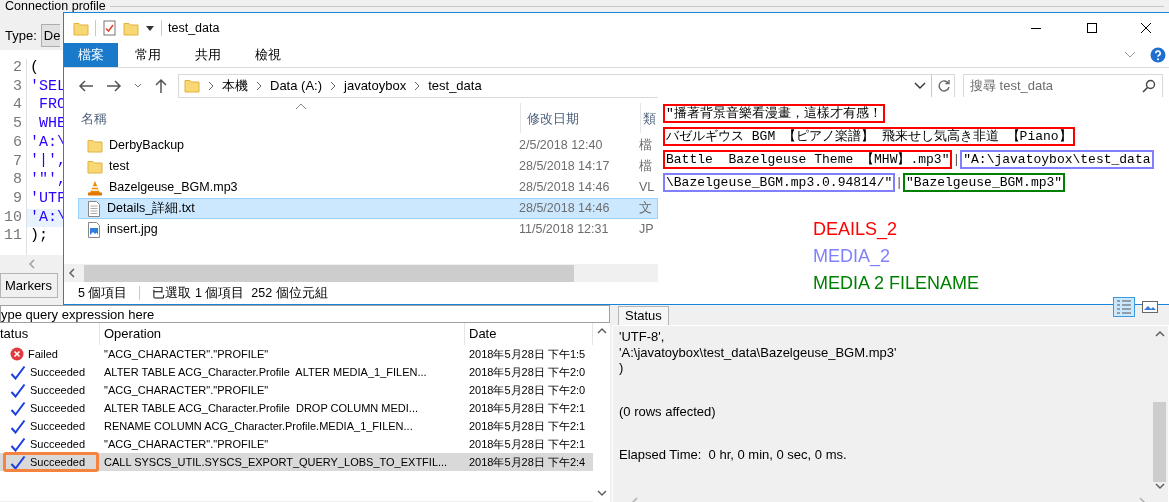 Image resolution: width=1169 pixels, height=502 pixels. Describe the element at coordinates (1063, 85) in the screenshot. I see `search-field: 搜尋 test_data` at that location.